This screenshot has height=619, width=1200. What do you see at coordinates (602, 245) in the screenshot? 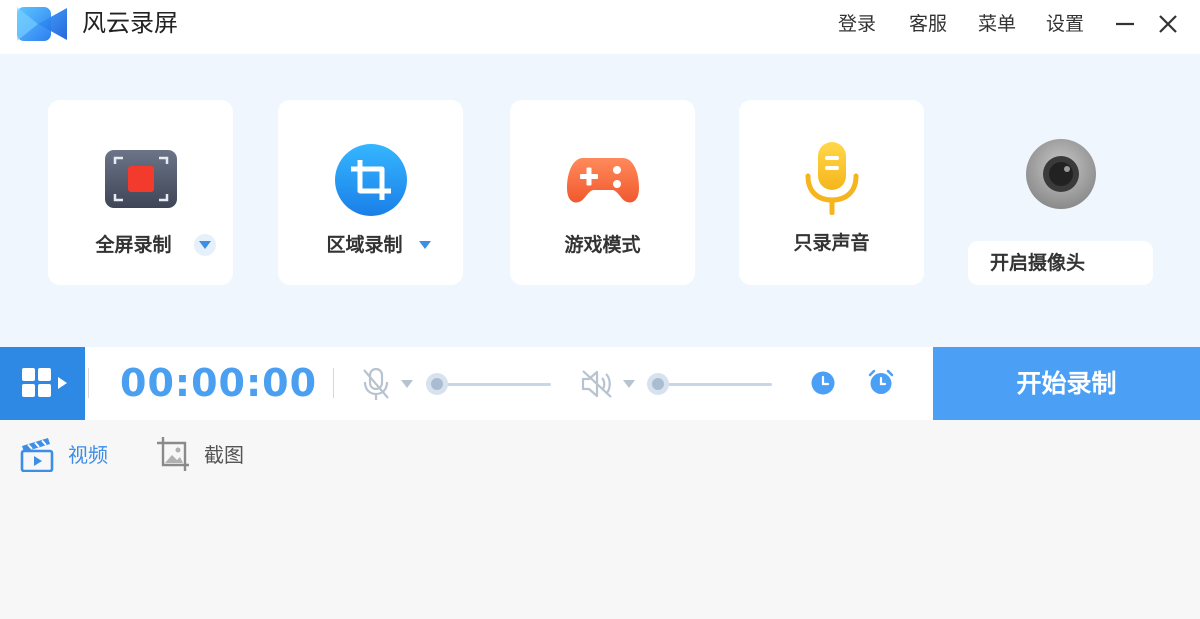
I see `game-mode-label: 游戏模式` at bounding box center [602, 245].